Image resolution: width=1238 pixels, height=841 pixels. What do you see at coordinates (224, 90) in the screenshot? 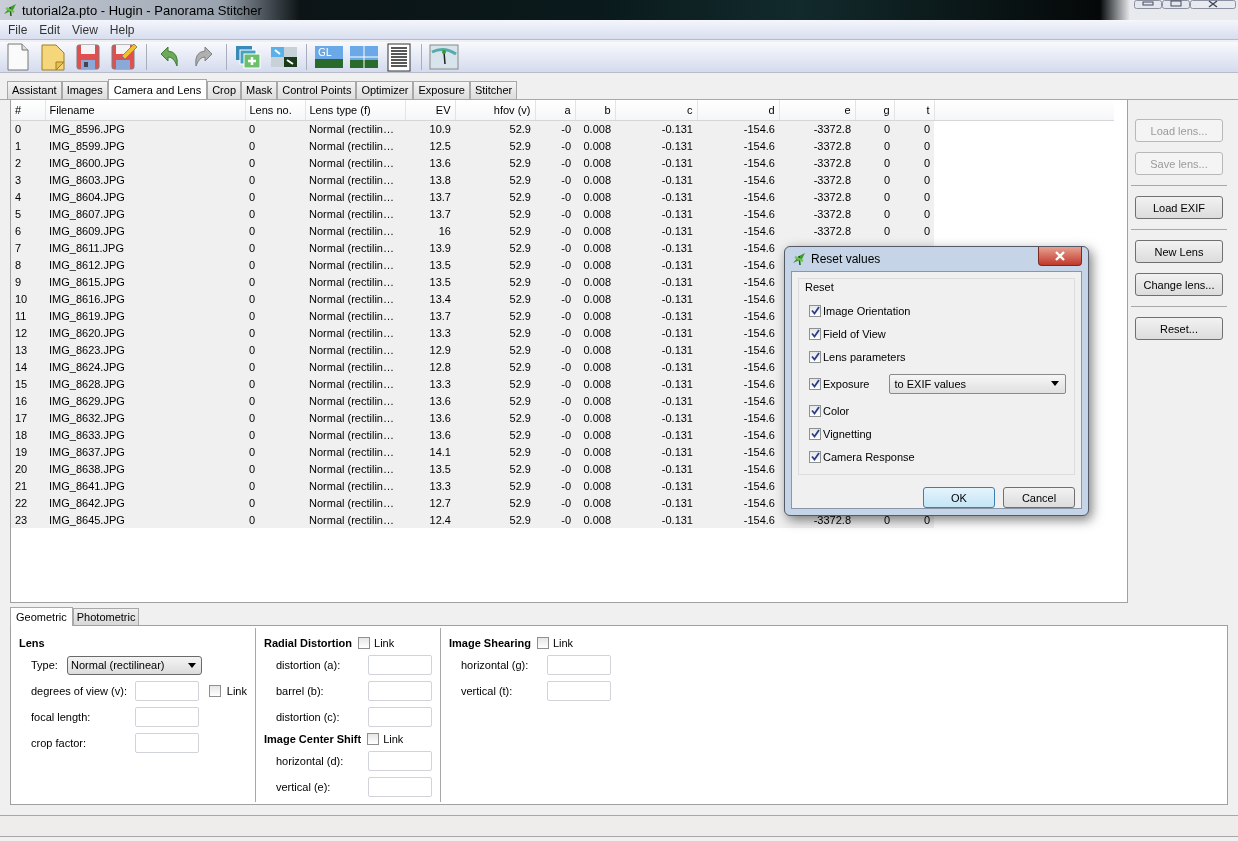
I see `tab: Crop` at bounding box center [224, 90].